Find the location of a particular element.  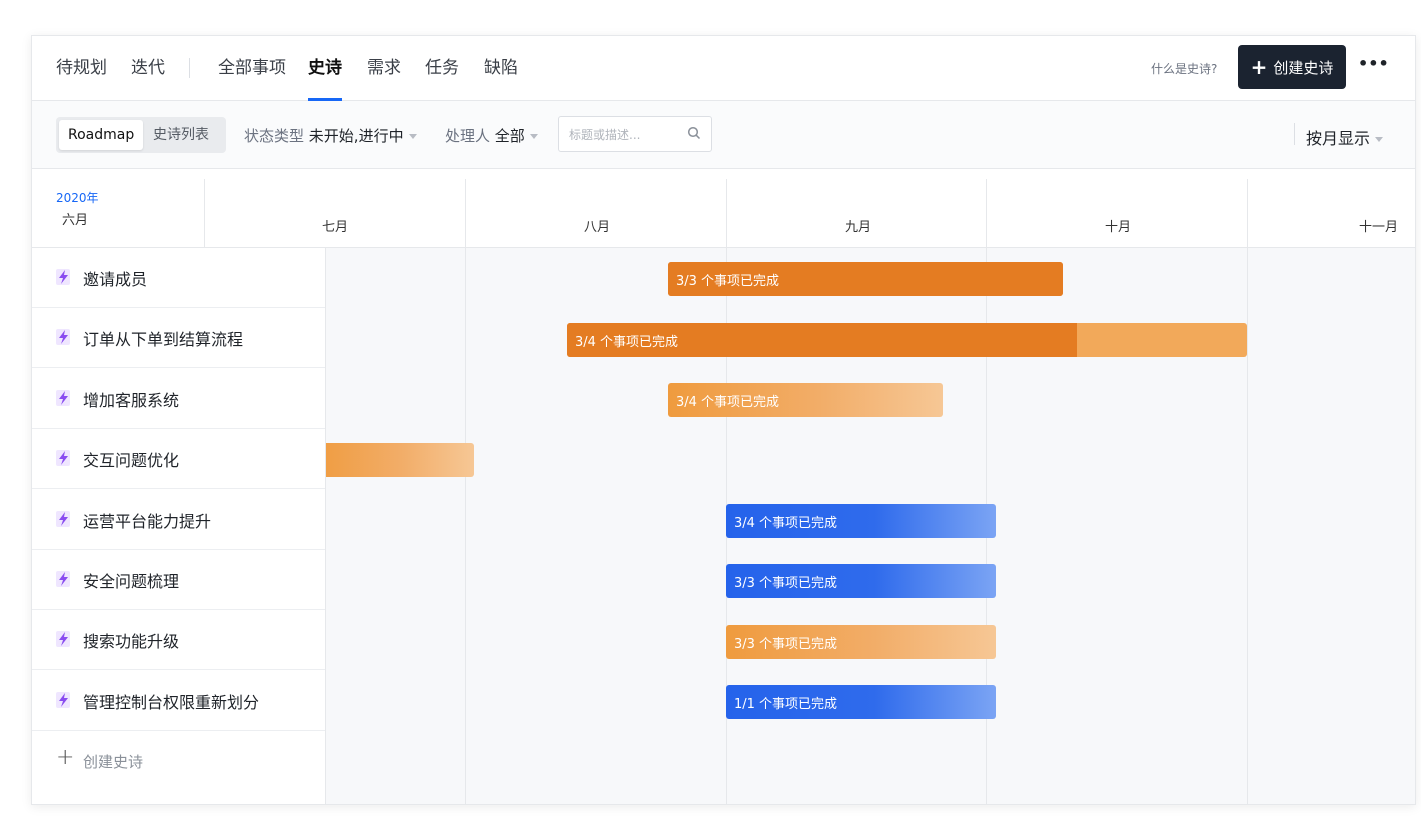

status-filter-value: 未开始,进行中 is located at coordinates (356, 136).